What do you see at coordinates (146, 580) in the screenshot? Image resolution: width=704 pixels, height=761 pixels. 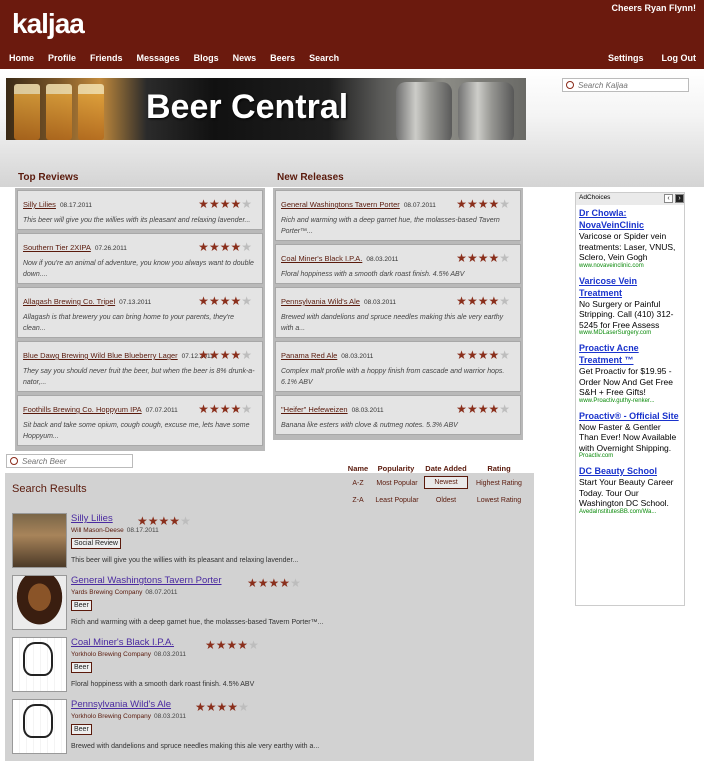 I see `result-title: General Washingtons Tavern Porter` at bounding box center [146, 580].